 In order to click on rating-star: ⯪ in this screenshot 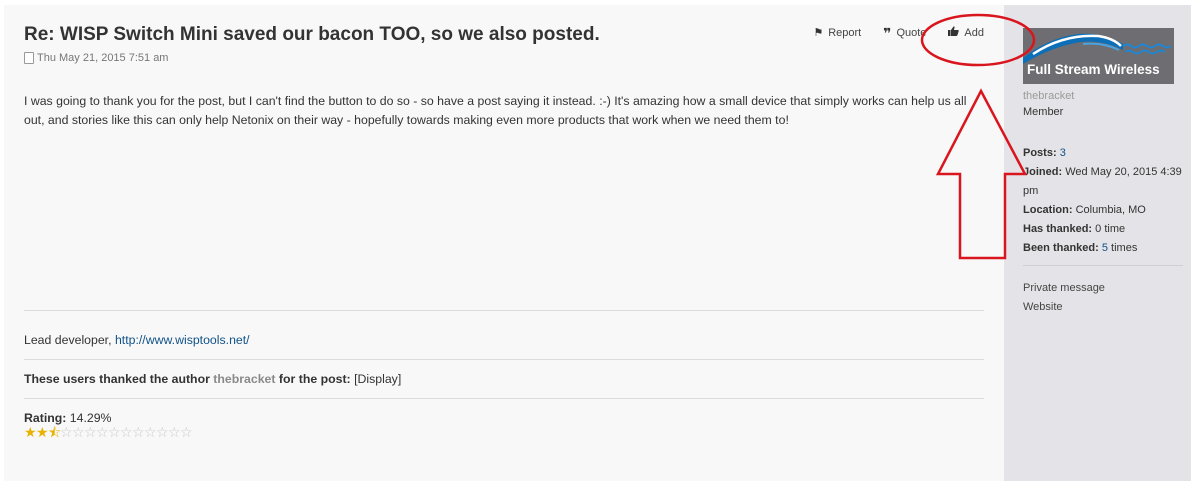, I will do `click(54, 432)`.